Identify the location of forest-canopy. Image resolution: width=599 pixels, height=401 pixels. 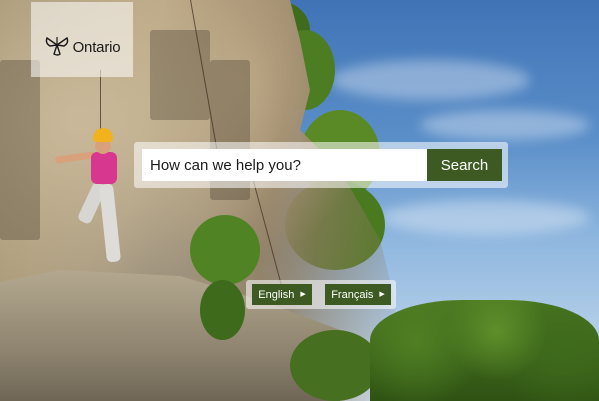
(484, 350).